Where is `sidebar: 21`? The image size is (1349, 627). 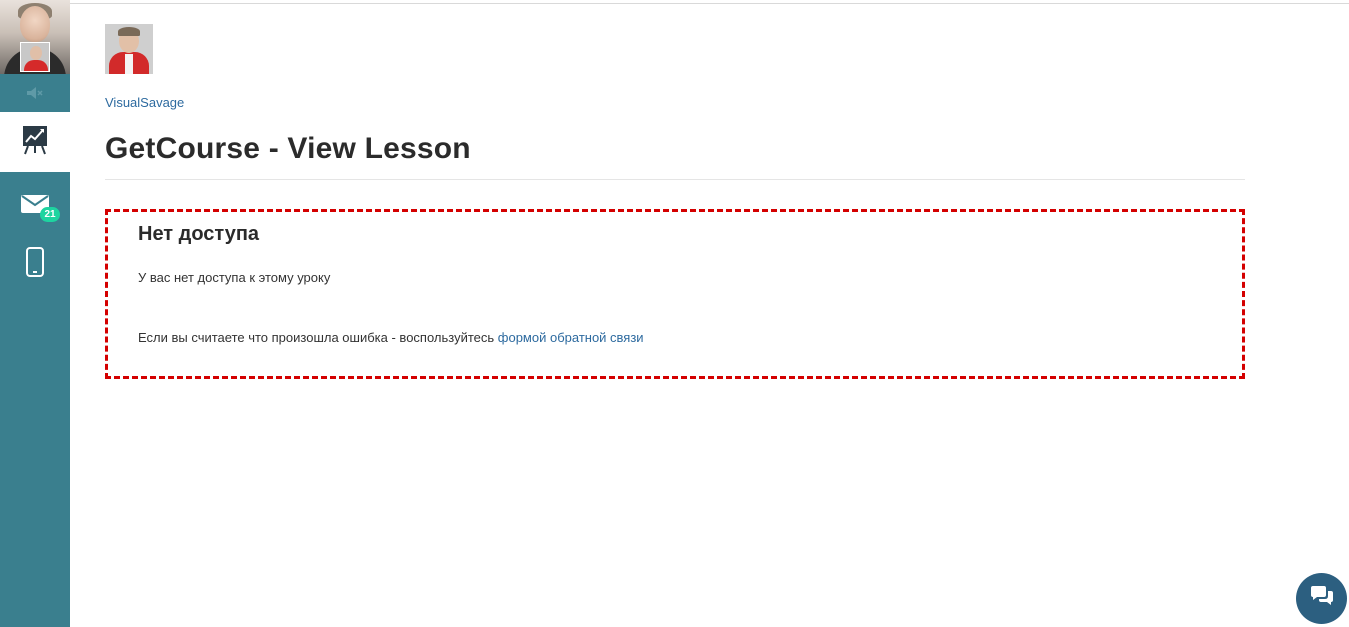
sidebar: 21 is located at coordinates (35, 313).